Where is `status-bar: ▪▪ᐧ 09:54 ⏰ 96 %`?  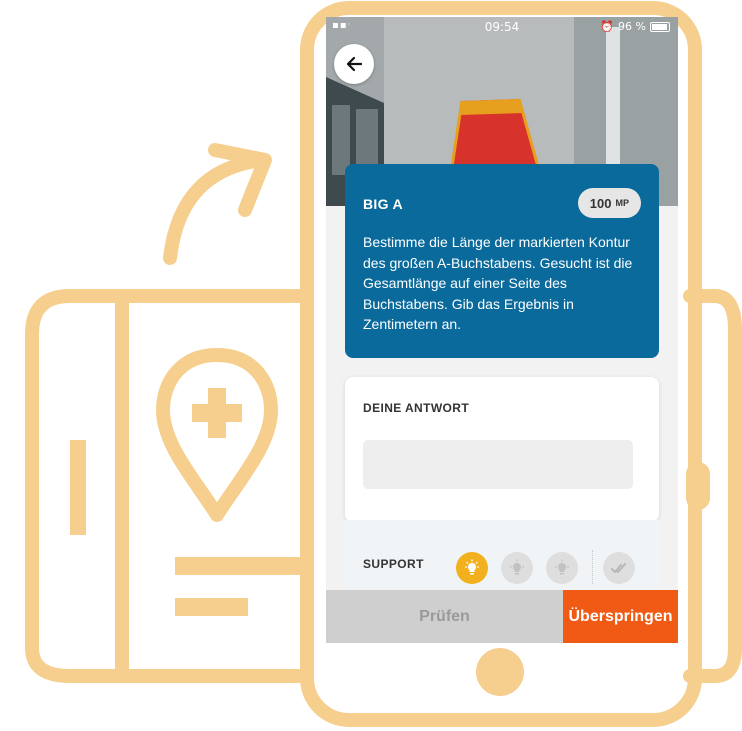
status-bar: ▪▪ᐧ 09:54 ⏰ 96 % is located at coordinates (502, 27).